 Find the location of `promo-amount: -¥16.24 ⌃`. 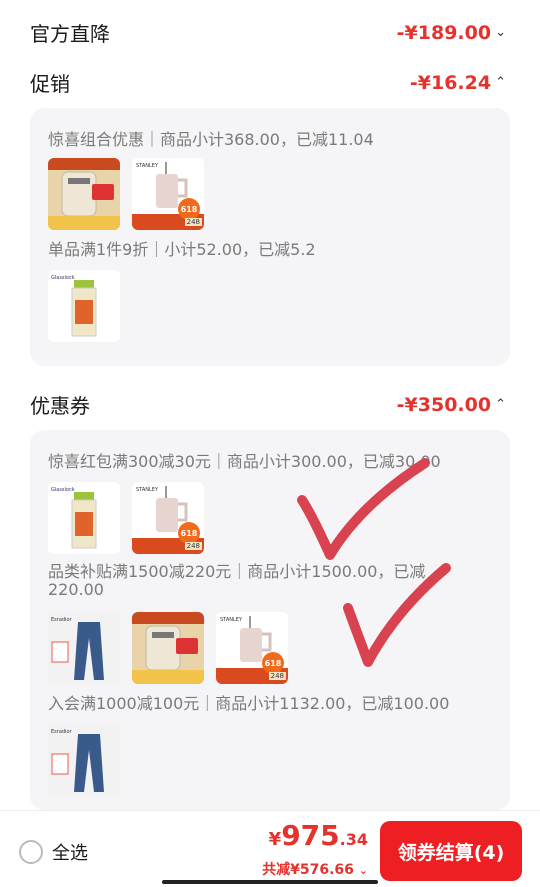

promo-amount: -¥16.24 ⌃ is located at coordinates (458, 83).